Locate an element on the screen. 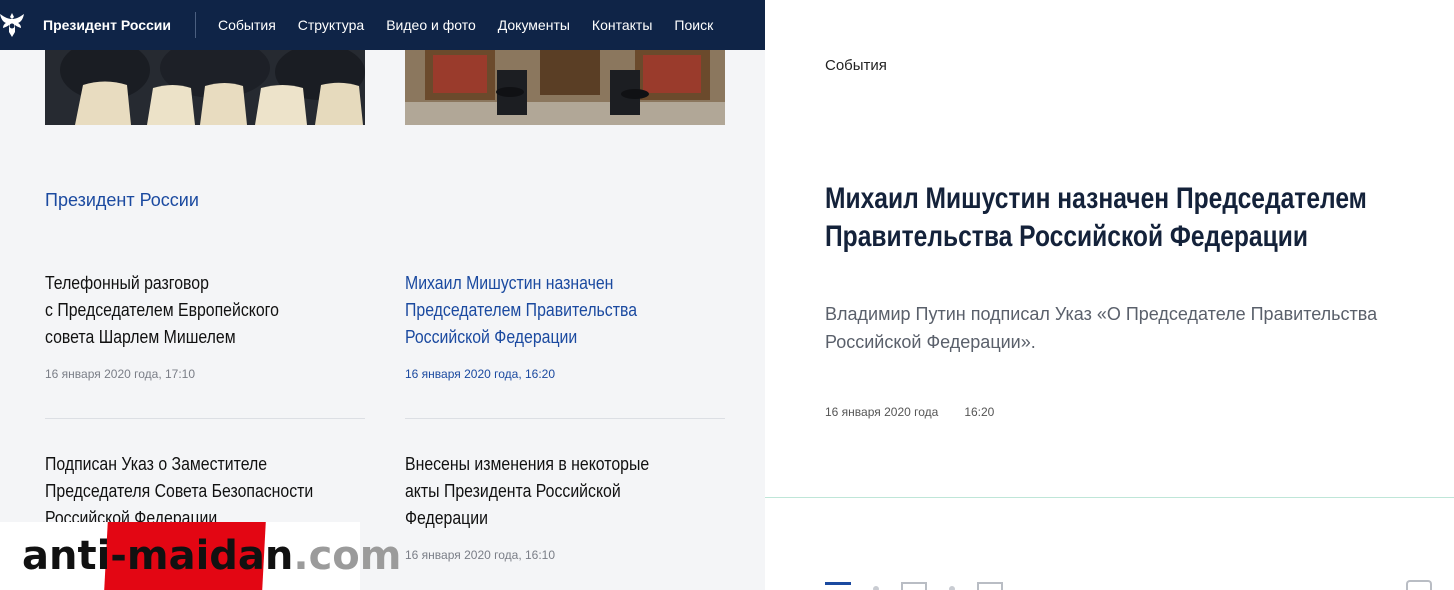 This screenshot has width=1454, height=590. site-name-link: Президент России is located at coordinates (107, 25).